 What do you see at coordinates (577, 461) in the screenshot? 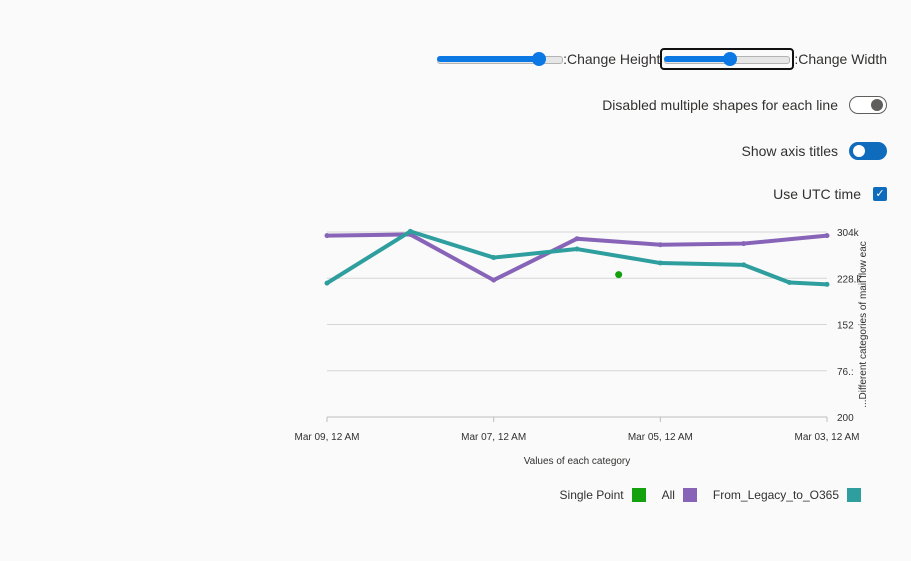
I see `x-axis-title: Values of each category` at bounding box center [577, 461].